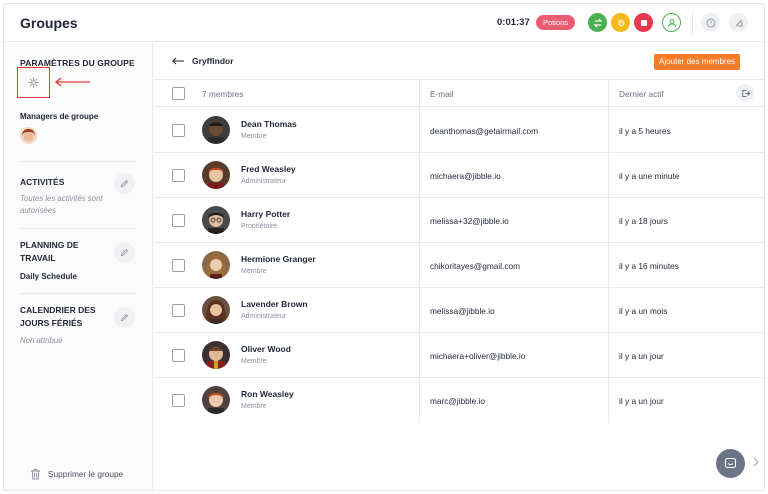 Image resolution: width=768 pixels, height=494 pixels. I want to click on member-email: chikoritayes@gmail.com, so click(475, 266).